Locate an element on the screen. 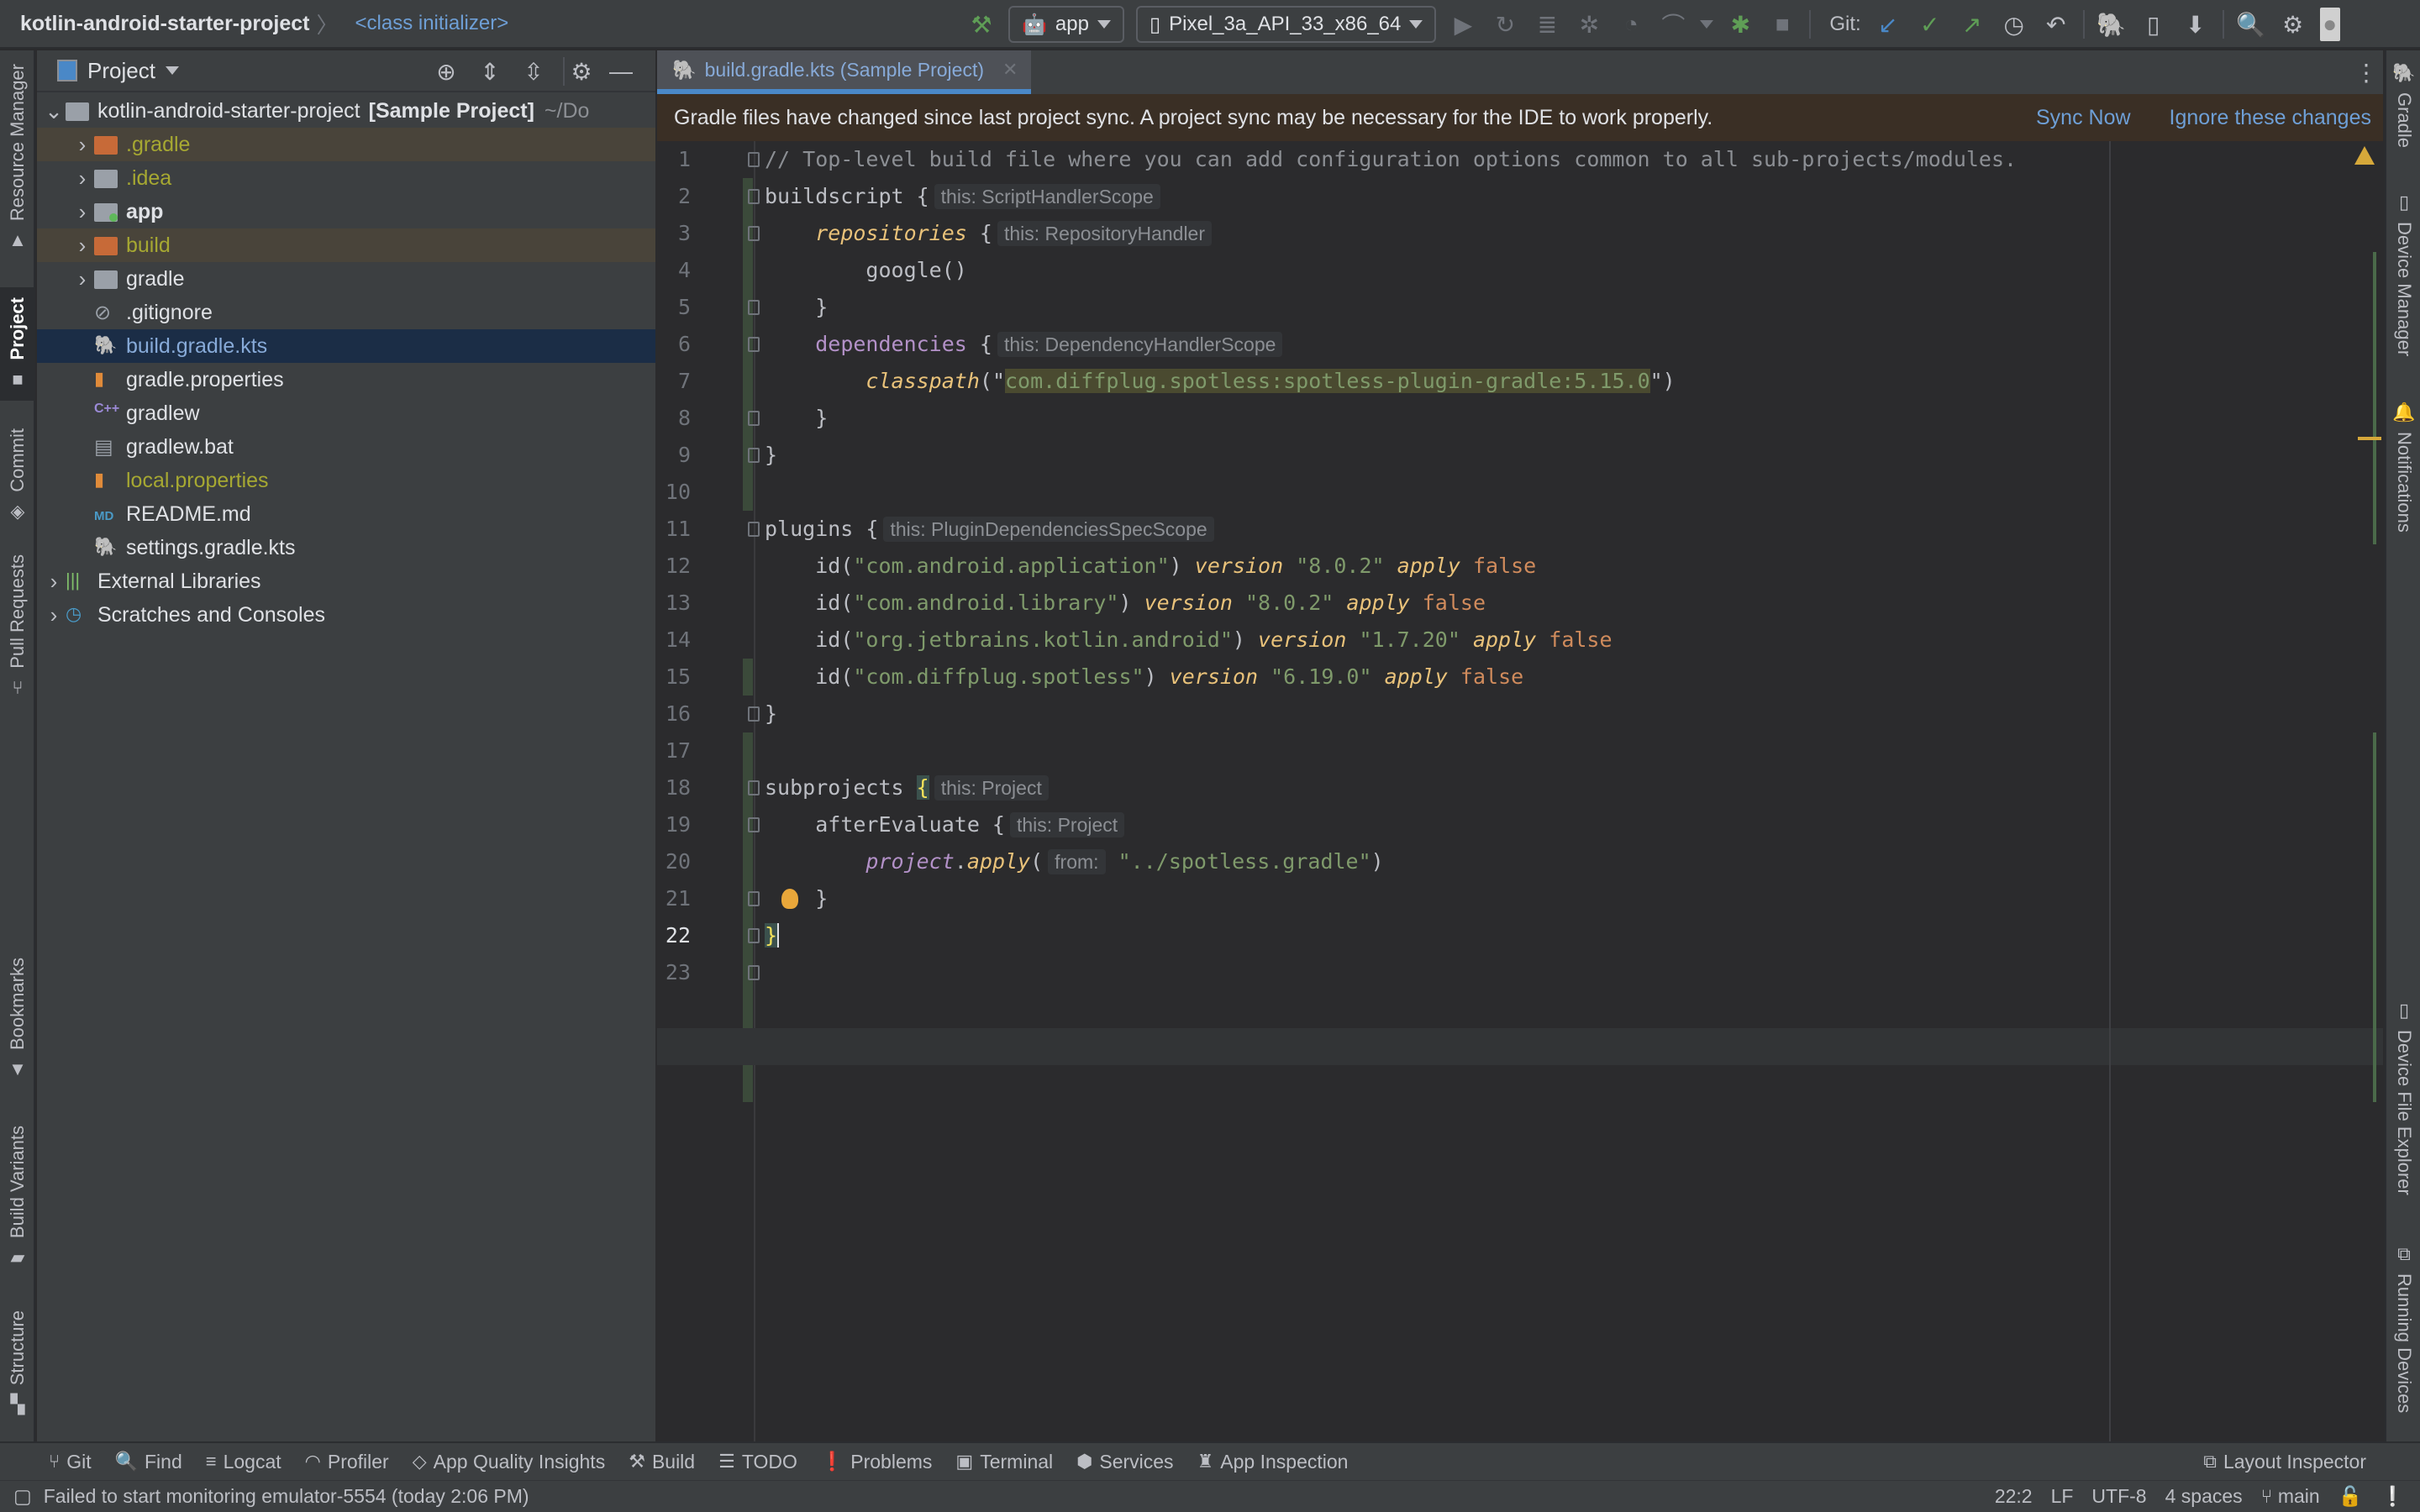 This screenshot has width=2420, height=1512. tree-item-build-gradle-kts: 🐘 build.gradle.kts is located at coordinates (346, 346).